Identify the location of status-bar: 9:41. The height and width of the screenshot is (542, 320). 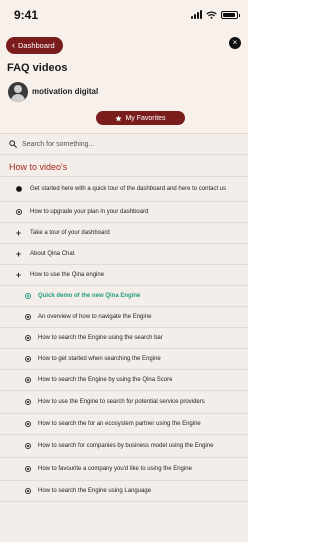
(124, 15).